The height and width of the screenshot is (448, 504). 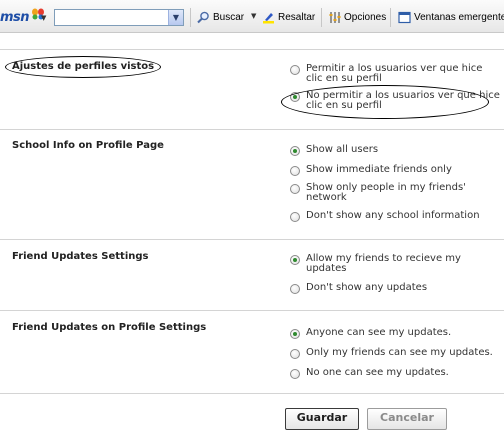 I want to click on buscar-button: Buscar, so click(x=222, y=17).